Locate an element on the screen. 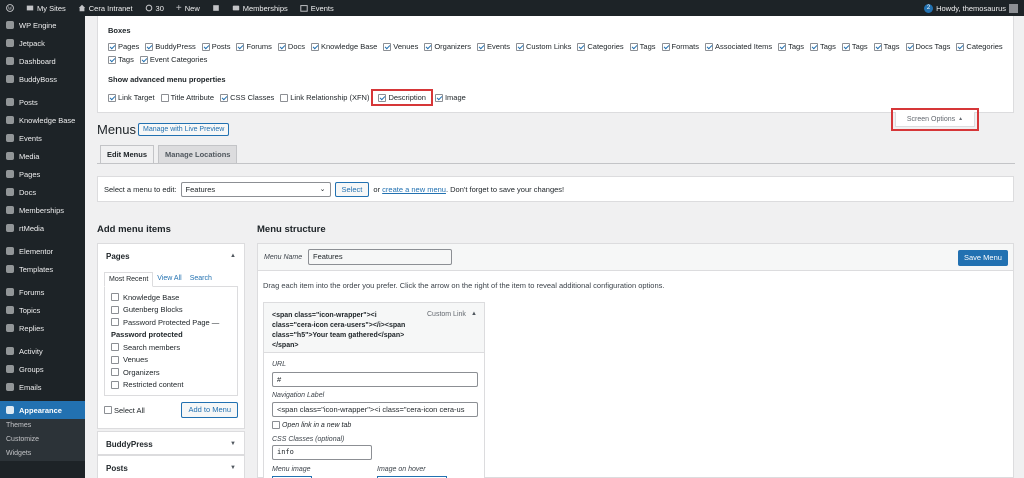 This screenshot has width=1024, height=478. menu-select: Features ⌄ is located at coordinates (255, 189).